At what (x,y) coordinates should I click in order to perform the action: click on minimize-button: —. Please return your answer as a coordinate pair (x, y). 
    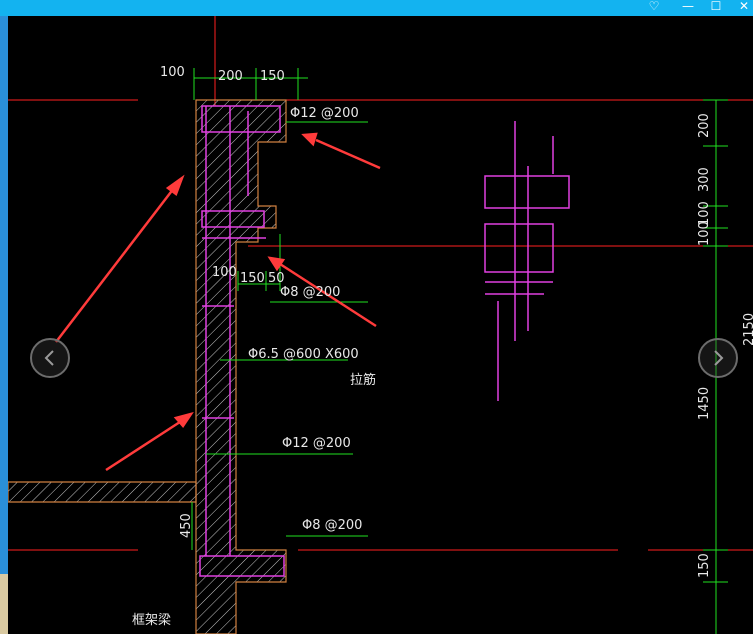
    Looking at the image, I should click on (688, 8).